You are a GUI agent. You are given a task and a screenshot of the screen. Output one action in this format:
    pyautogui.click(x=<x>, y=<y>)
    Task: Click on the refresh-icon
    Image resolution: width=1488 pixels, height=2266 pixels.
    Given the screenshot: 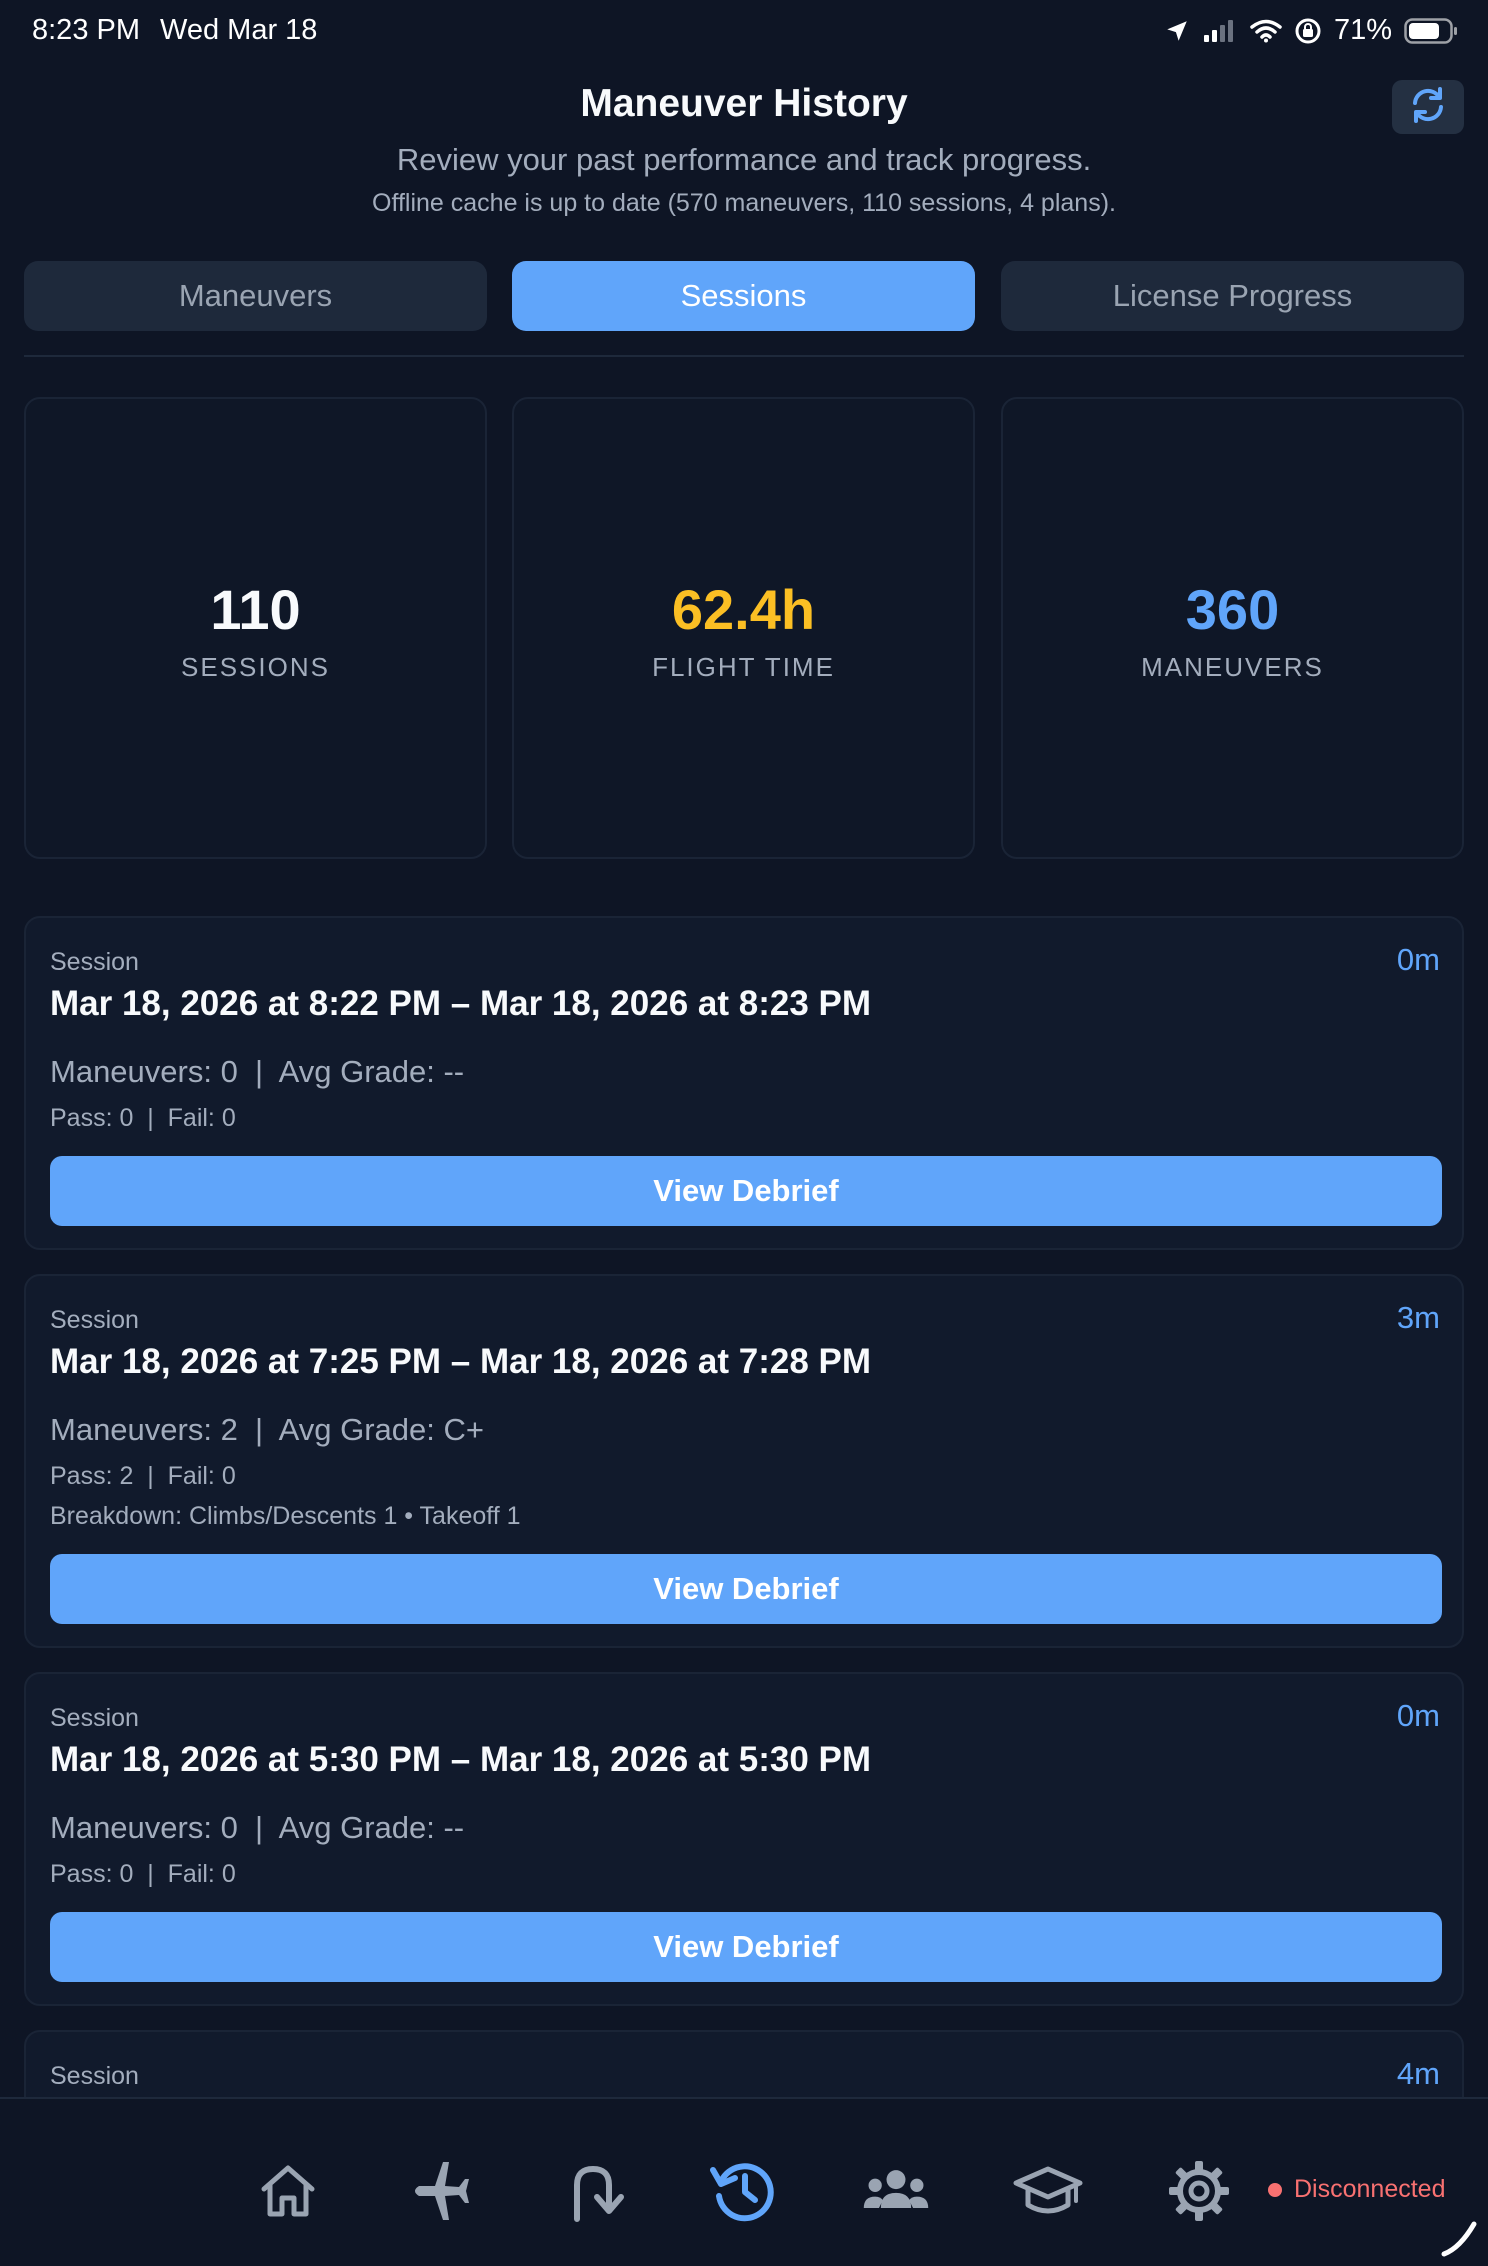 What is the action you would take?
    pyautogui.click(x=1428, y=107)
    